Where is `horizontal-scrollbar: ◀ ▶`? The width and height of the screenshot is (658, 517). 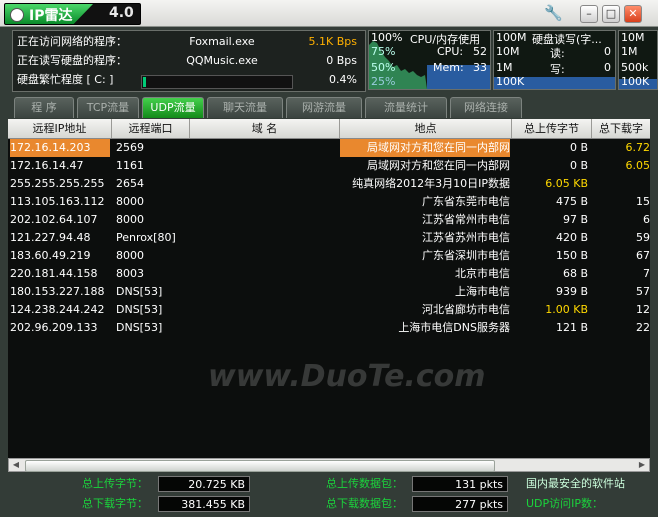 horizontal-scrollbar: ◀ ▶ is located at coordinates (329, 465).